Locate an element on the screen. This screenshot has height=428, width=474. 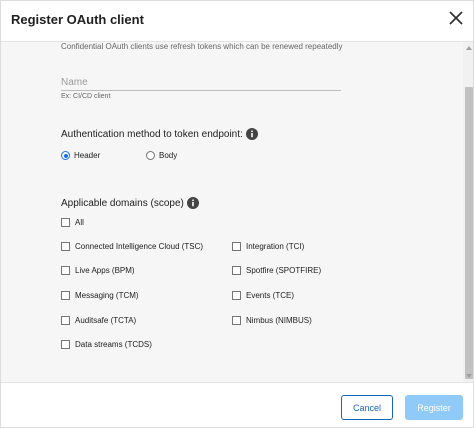
nimbus-checkbox is located at coordinates (236, 320).